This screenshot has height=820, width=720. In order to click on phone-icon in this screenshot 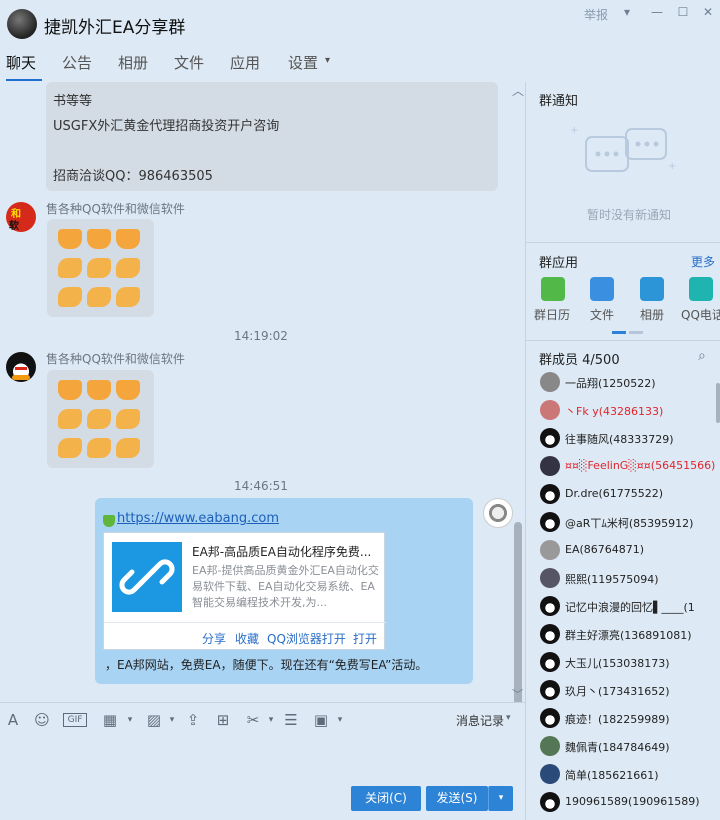, I will do `click(701, 289)`.